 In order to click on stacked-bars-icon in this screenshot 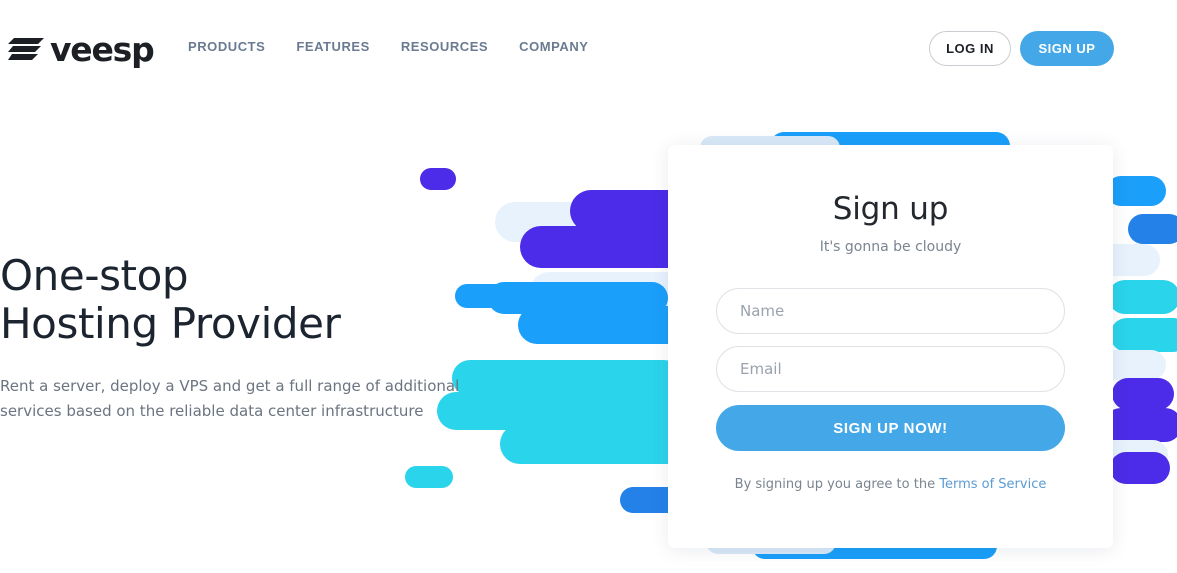, I will do `click(26, 49)`.